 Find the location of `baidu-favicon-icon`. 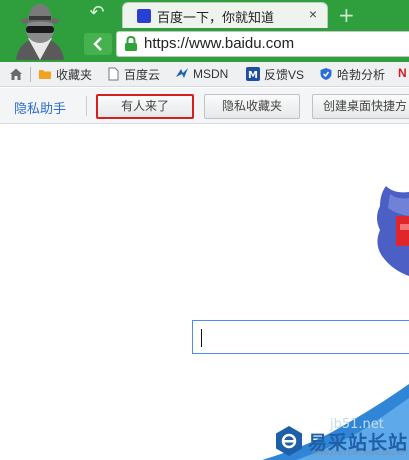

baidu-favicon-icon is located at coordinates (144, 16).